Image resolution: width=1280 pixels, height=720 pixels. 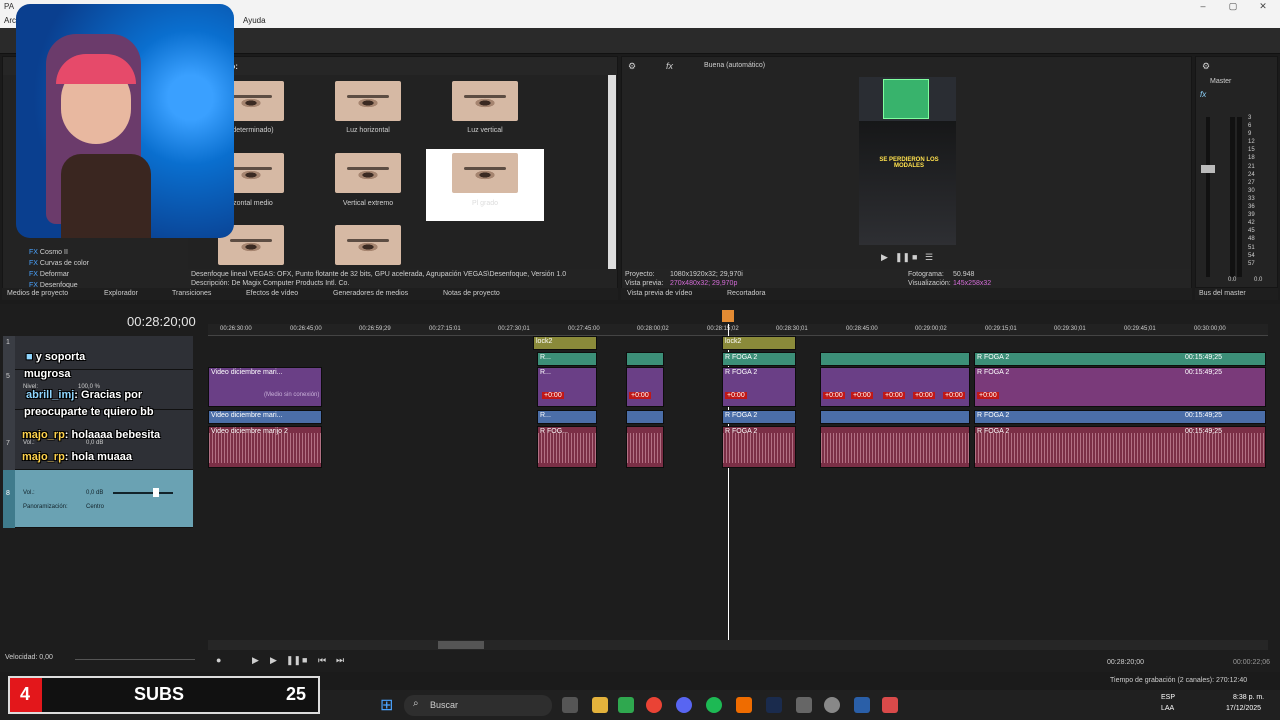 I want to click on next-icon: ⏭, so click(x=340, y=660).